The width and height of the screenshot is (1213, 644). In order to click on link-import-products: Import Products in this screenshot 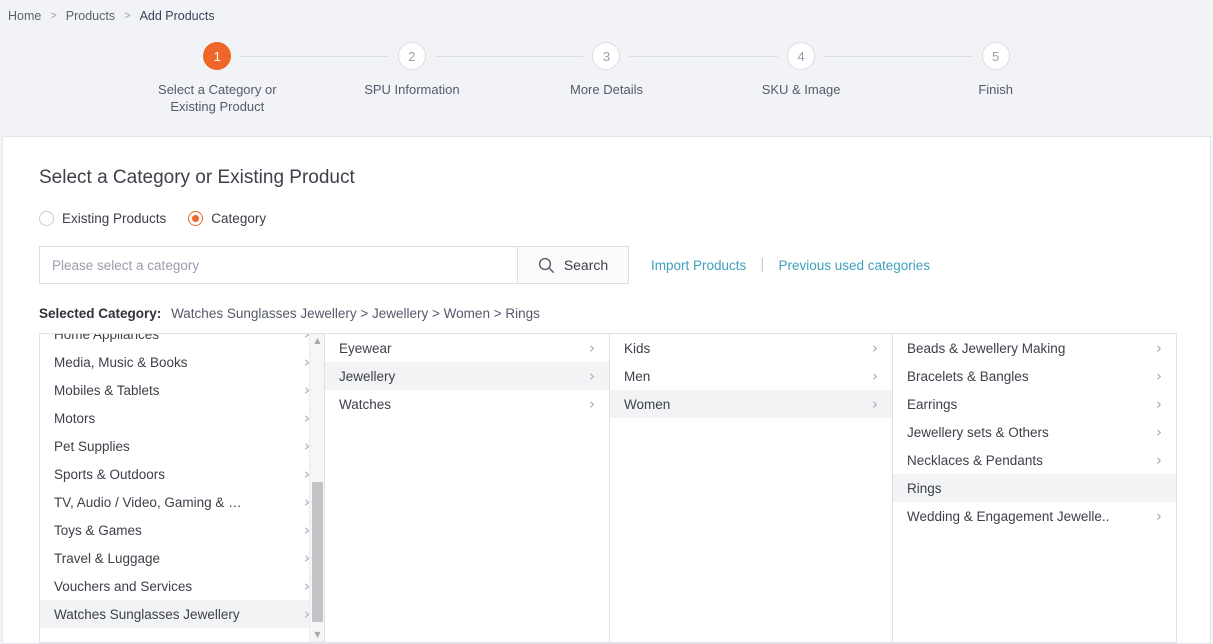, I will do `click(698, 265)`.